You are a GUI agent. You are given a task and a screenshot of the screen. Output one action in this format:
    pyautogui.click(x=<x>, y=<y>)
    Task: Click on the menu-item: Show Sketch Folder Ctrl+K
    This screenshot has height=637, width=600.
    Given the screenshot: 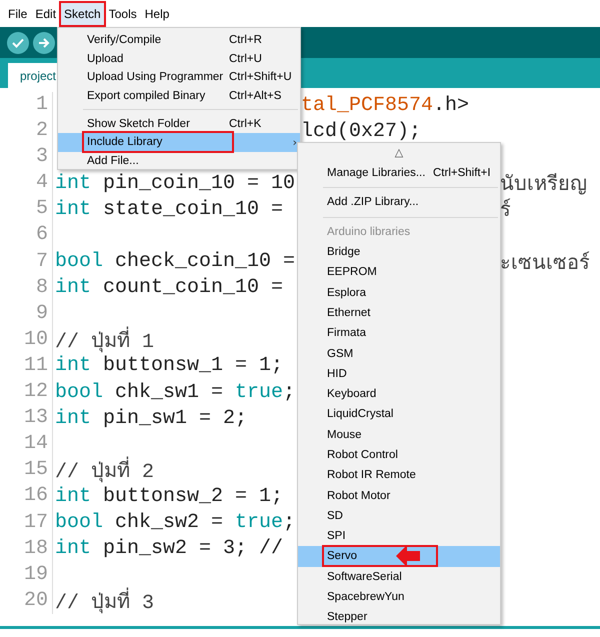 What is the action you would take?
    pyautogui.click(x=179, y=123)
    